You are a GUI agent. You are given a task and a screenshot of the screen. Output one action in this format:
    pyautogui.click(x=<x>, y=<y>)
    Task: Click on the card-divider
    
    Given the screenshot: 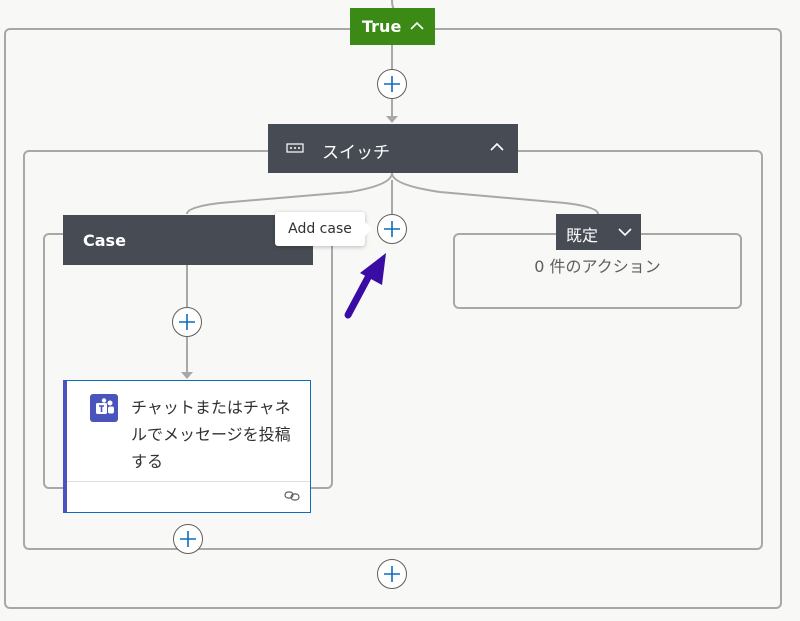 What is the action you would take?
    pyautogui.click(x=188, y=481)
    